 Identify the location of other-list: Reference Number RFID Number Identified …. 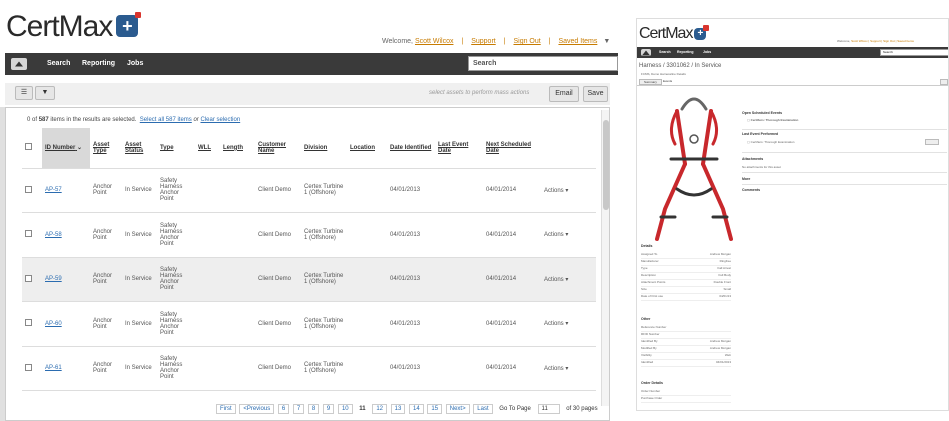
(686, 346).